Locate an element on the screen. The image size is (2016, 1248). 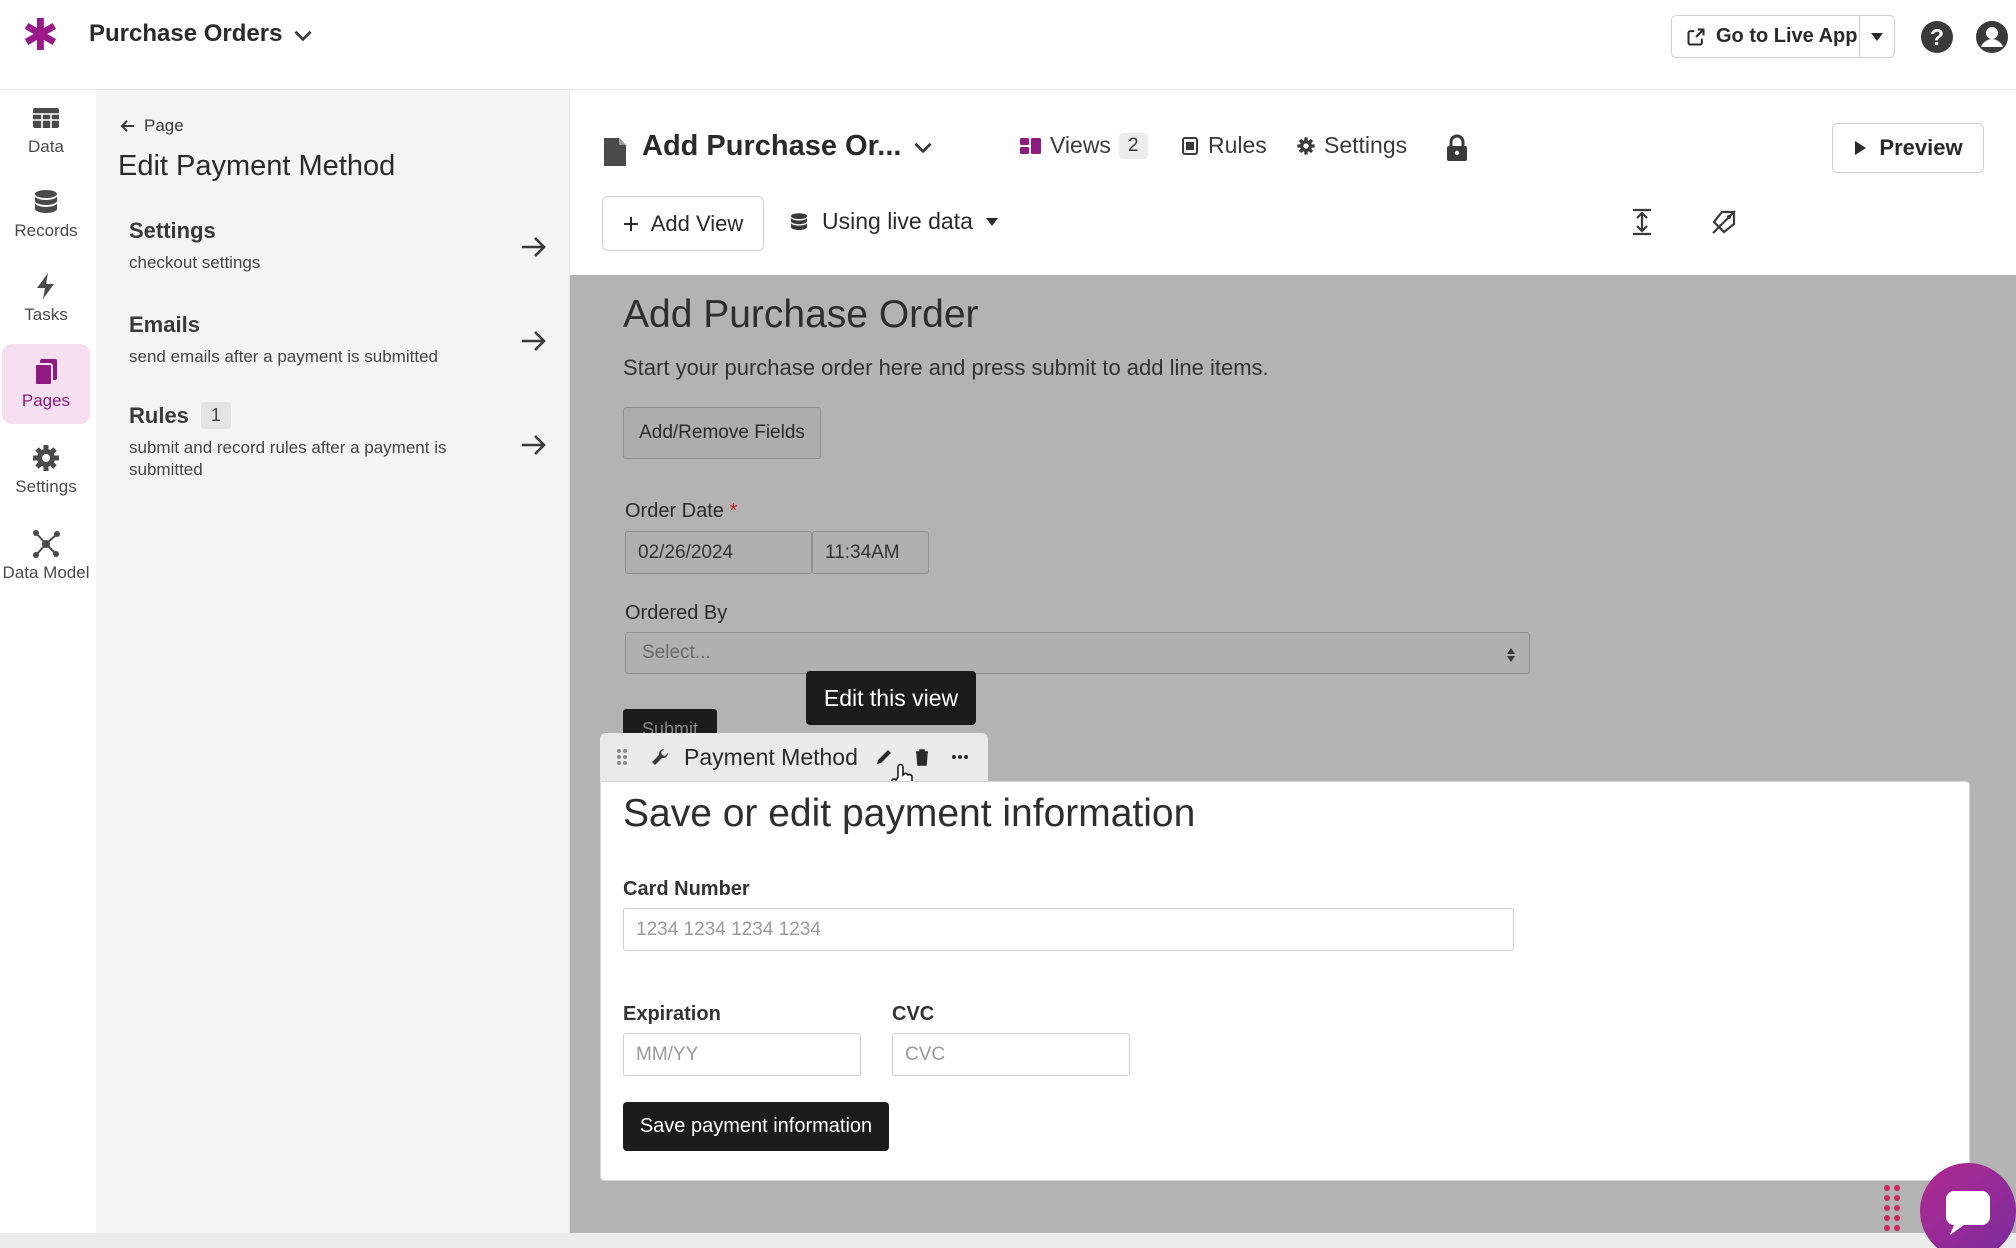
nav-item-label: Pages is located at coordinates (46, 400).